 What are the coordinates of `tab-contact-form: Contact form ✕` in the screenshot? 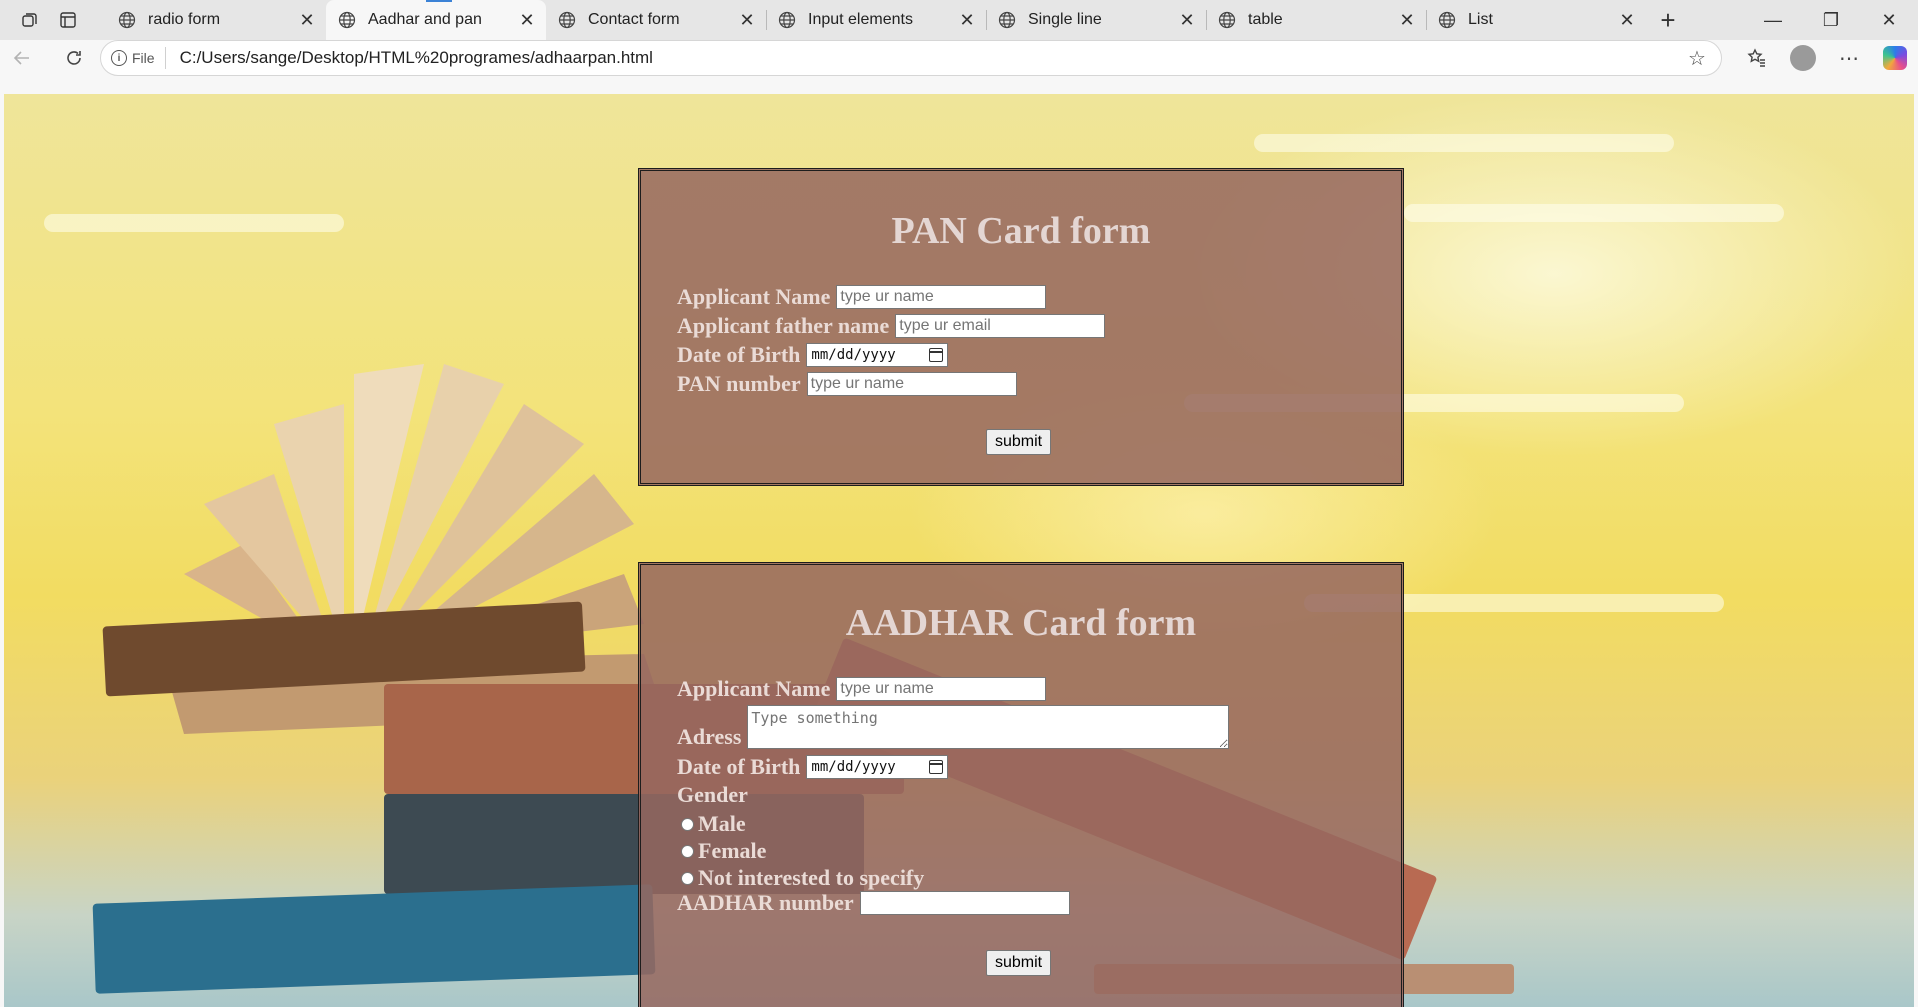 It's located at (656, 20).